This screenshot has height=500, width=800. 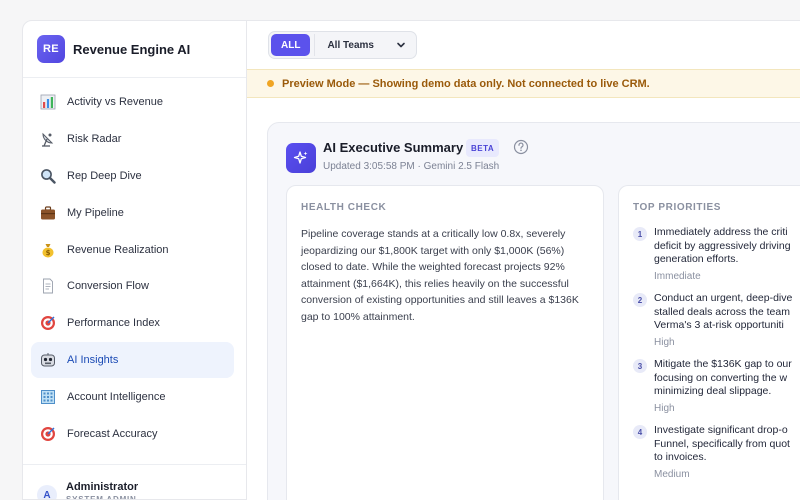 What do you see at coordinates (94, 139) in the screenshot?
I see `sidebar-item-label: Risk Radar` at bounding box center [94, 139].